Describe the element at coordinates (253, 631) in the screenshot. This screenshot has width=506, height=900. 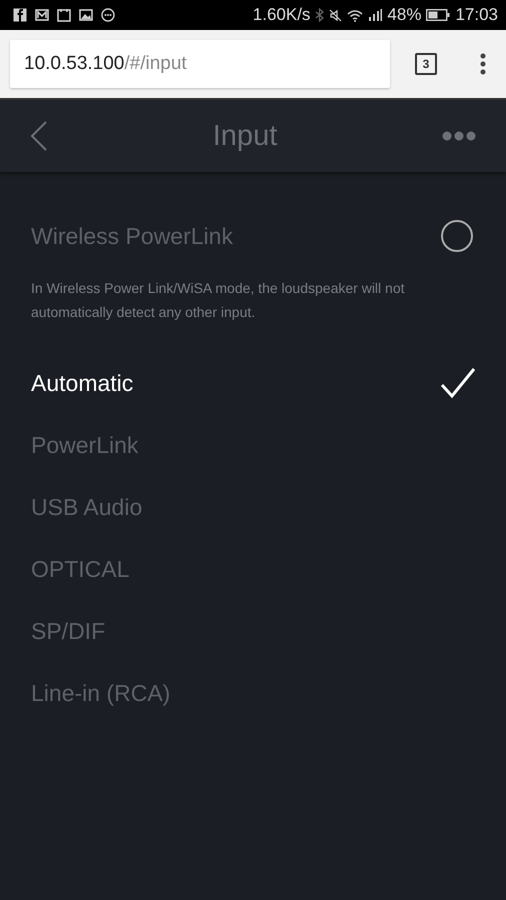
I see `input-option: SP/DIF` at that location.